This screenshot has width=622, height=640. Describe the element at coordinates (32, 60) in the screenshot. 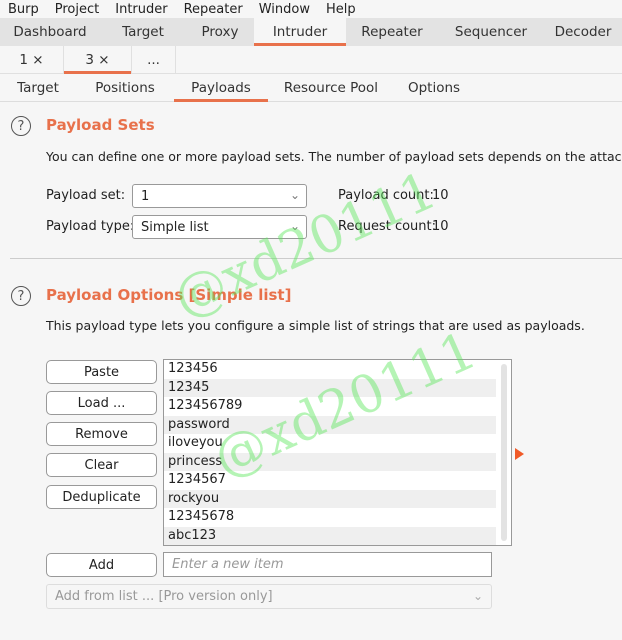

I see `attack-tab-1: 1 ×` at that location.